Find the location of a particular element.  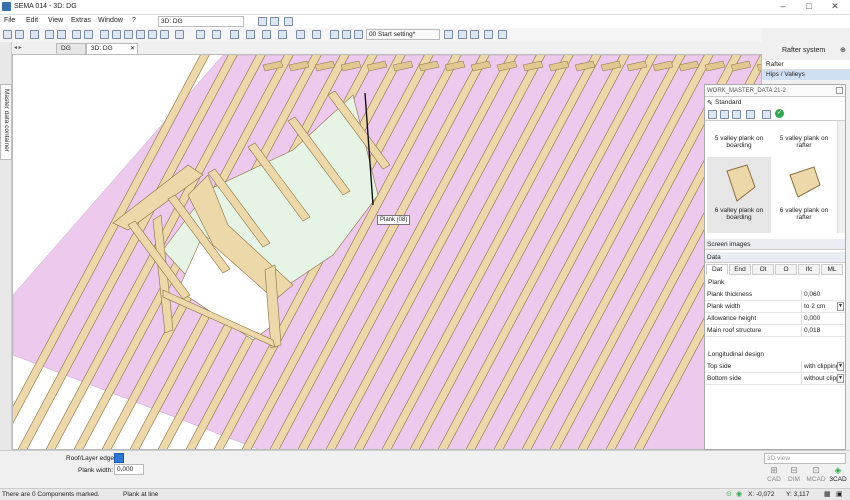

snap-icon: ⊙ is located at coordinates (729, 494).